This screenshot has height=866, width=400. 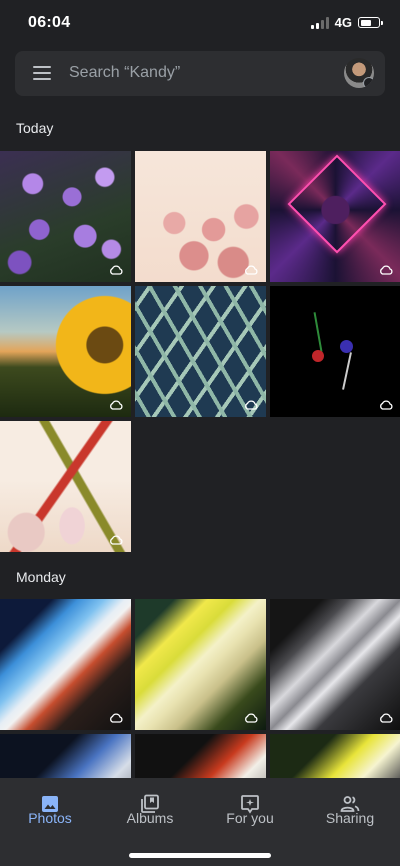 I want to click on nav-for-you: For you, so click(x=250, y=808).